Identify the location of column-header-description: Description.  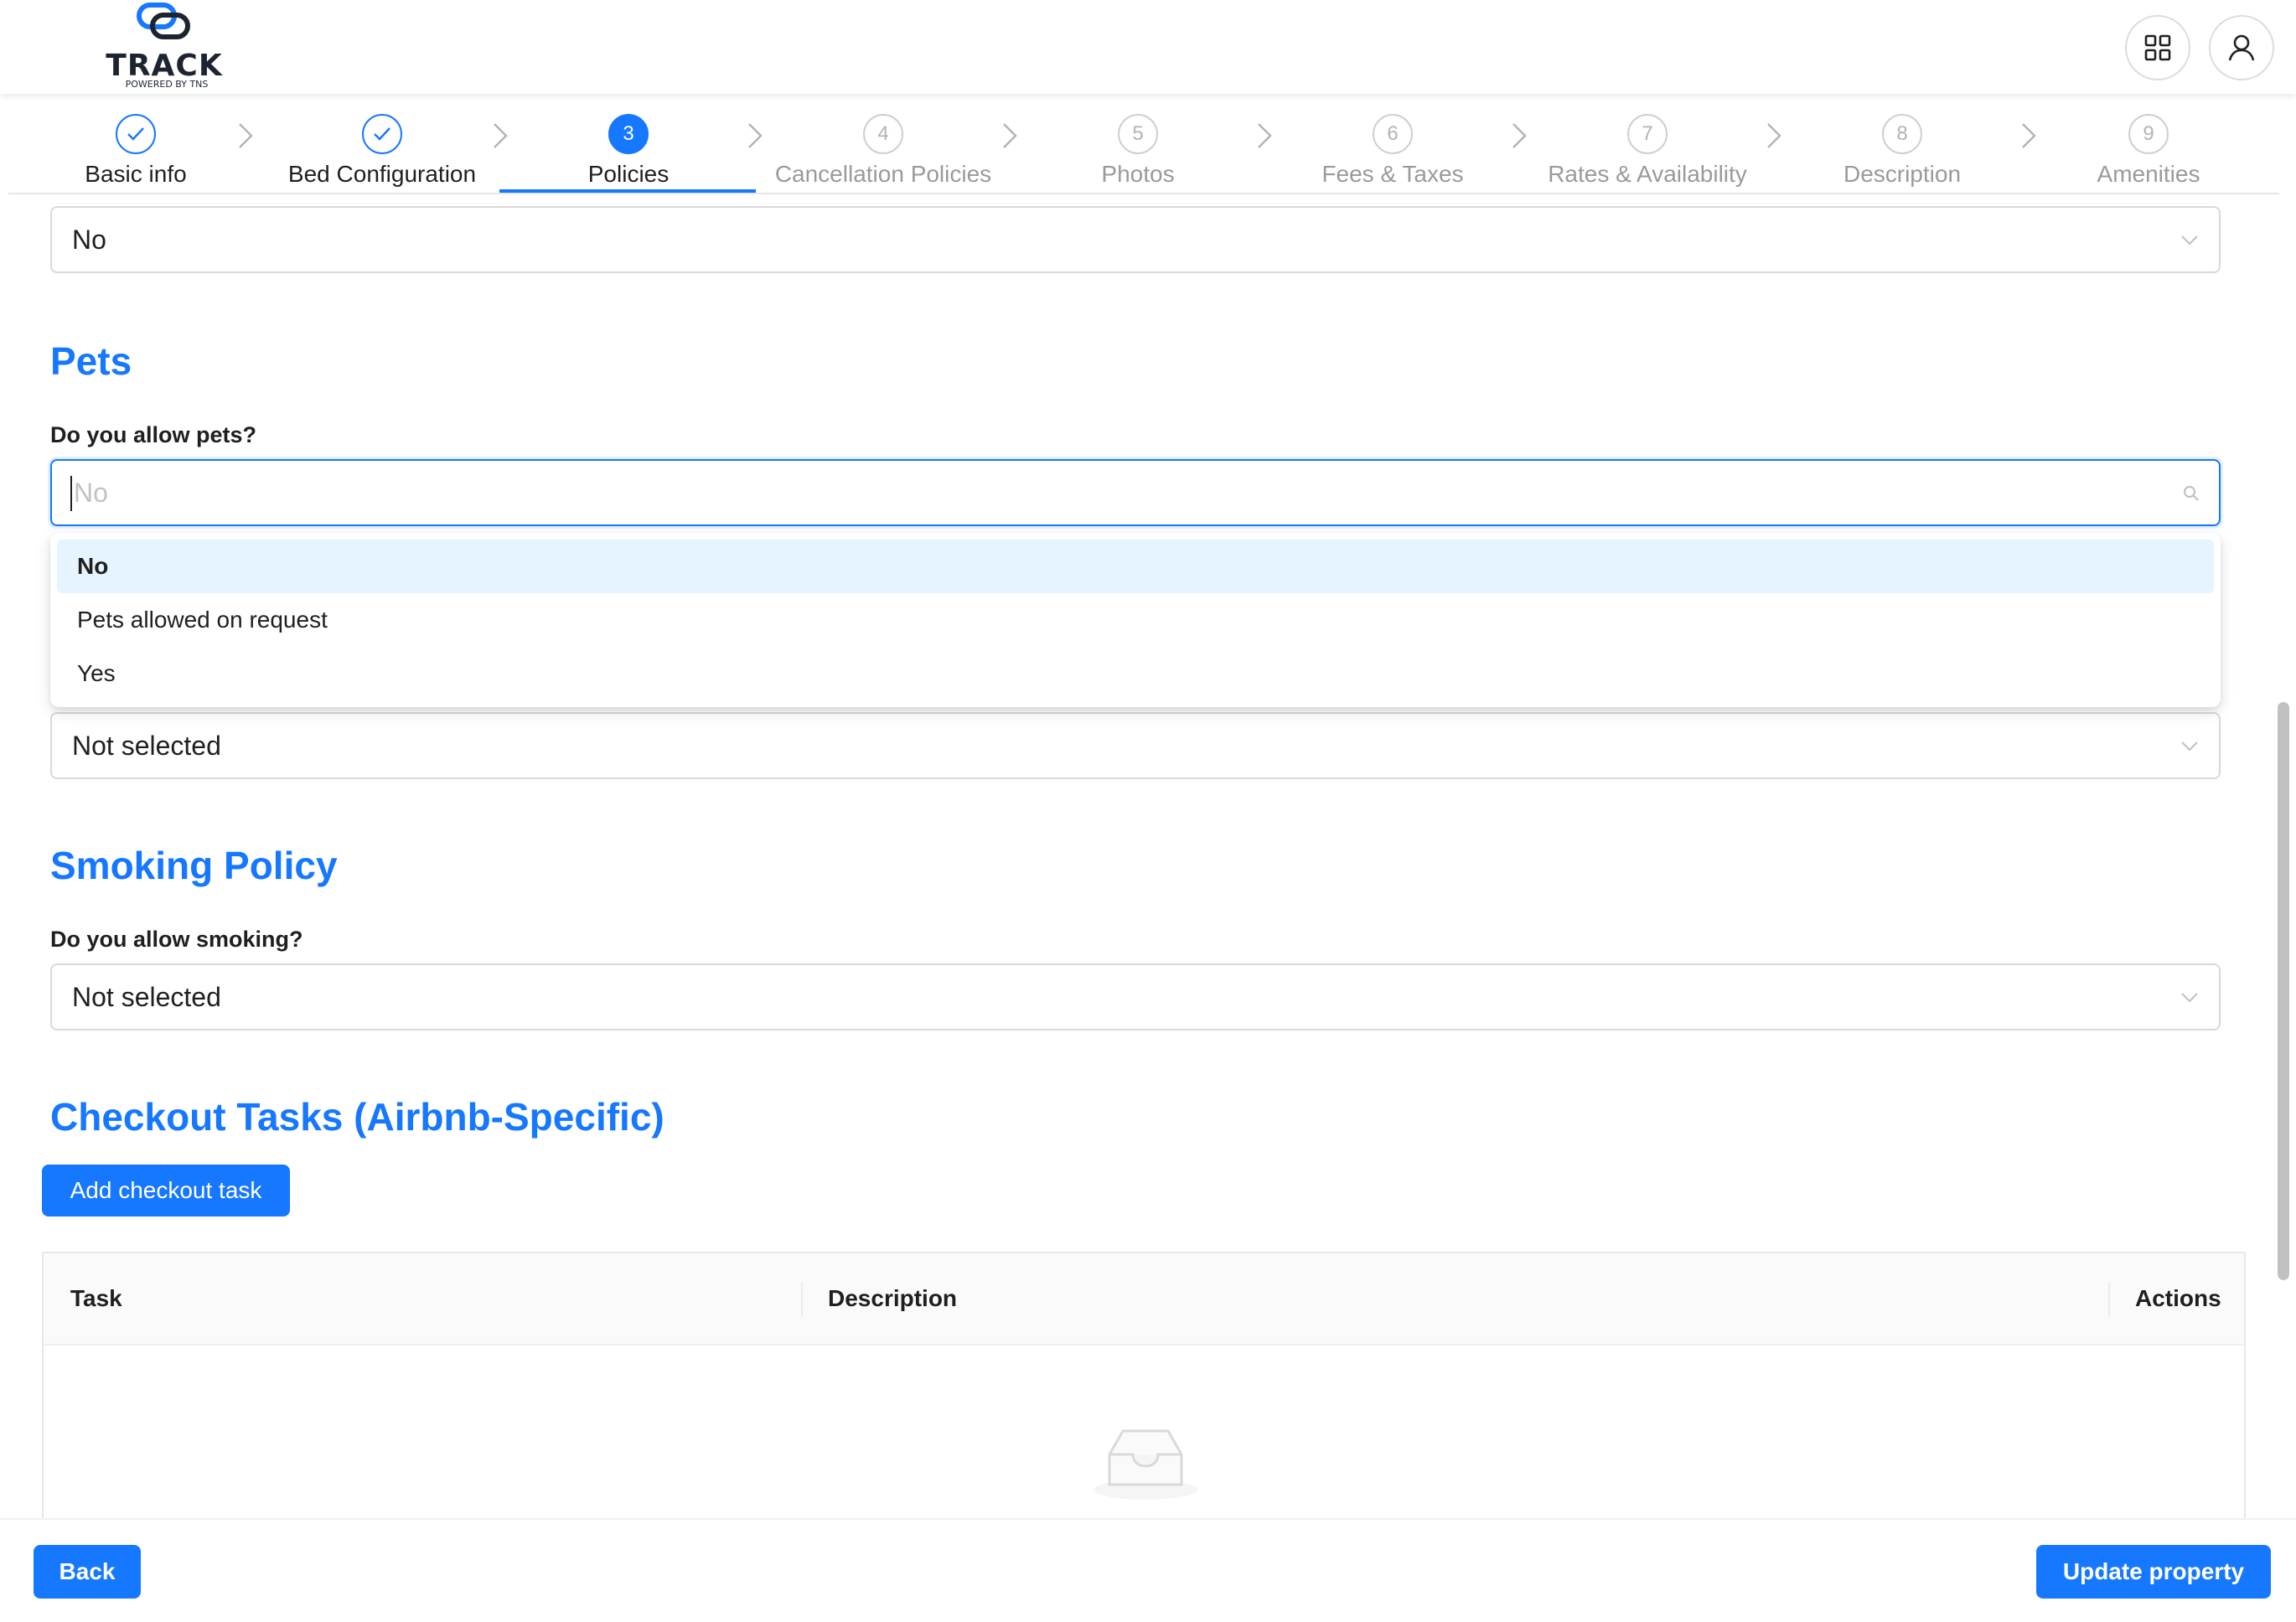
(893, 1298).